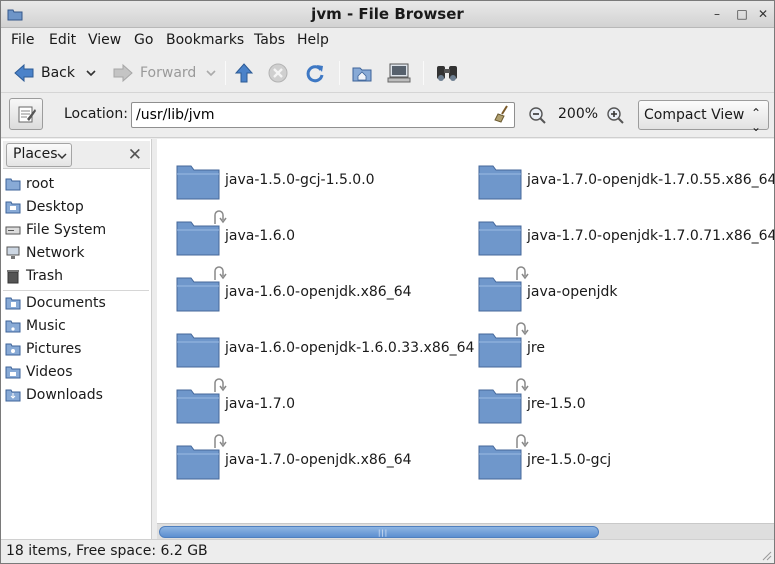 The width and height of the screenshot is (775, 564). Describe the element at coordinates (325, 348) in the screenshot. I see `file-item: java-1.6.0-openjdk-1.6.0.33.x86_64` at that location.